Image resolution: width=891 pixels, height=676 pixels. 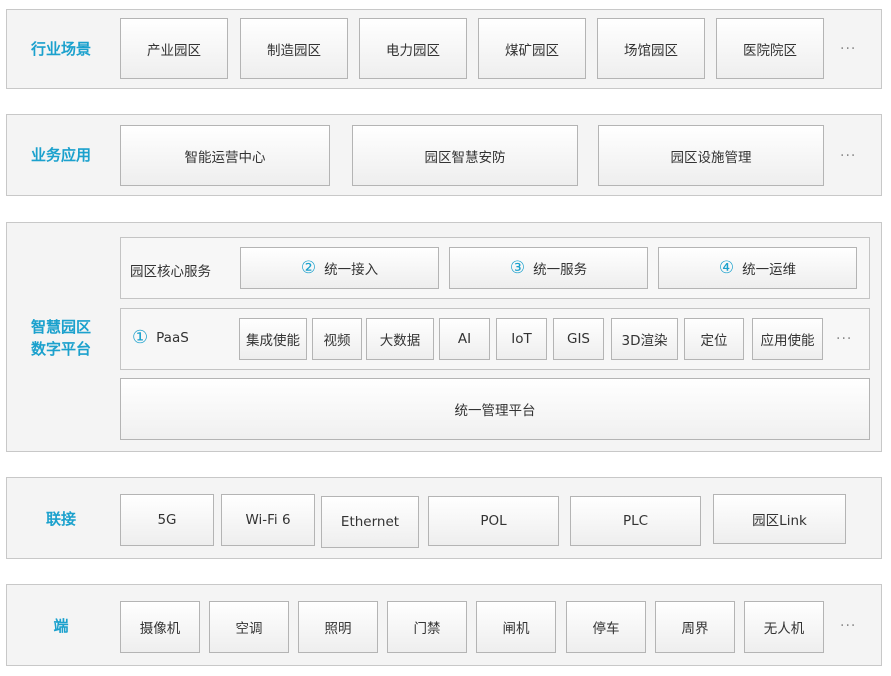 What do you see at coordinates (726, 267) in the screenshot?
I see `number-4-icon: ④` at bounding box center [726, 267].